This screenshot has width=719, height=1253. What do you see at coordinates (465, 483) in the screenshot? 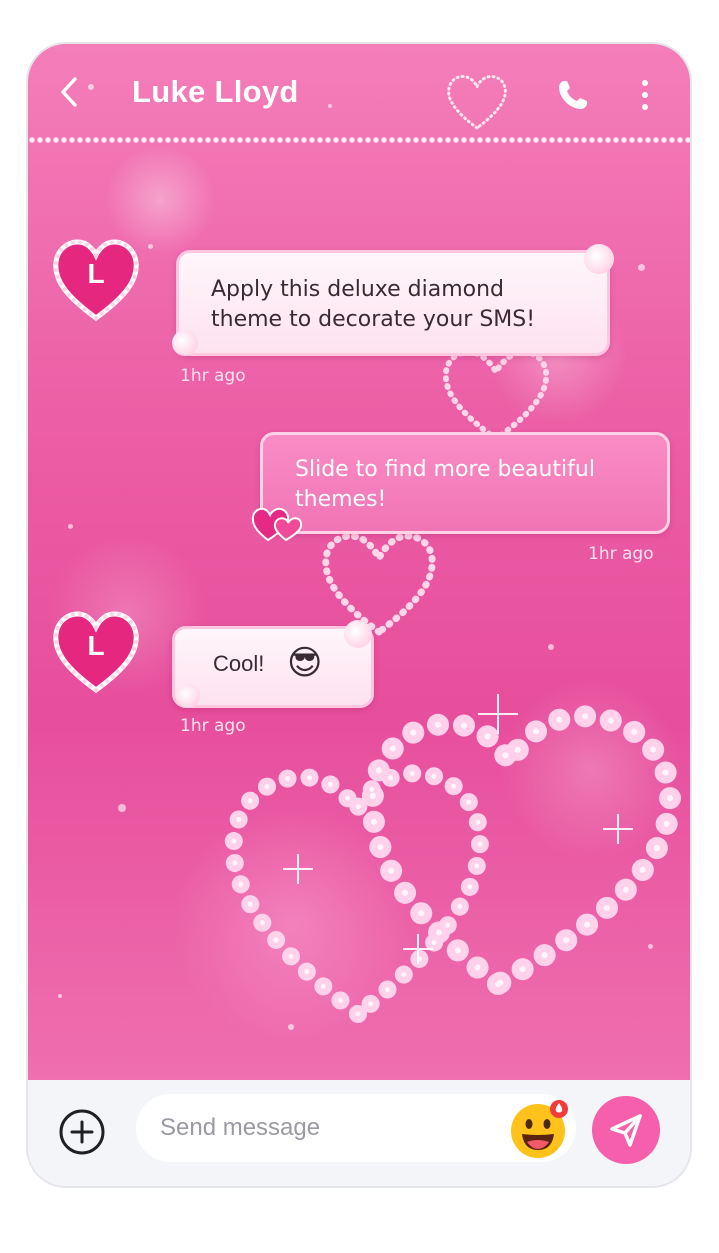
I see `message-bubble-outgoing: Slide to find more beautiful themes!` at bounding box center [465, 483].